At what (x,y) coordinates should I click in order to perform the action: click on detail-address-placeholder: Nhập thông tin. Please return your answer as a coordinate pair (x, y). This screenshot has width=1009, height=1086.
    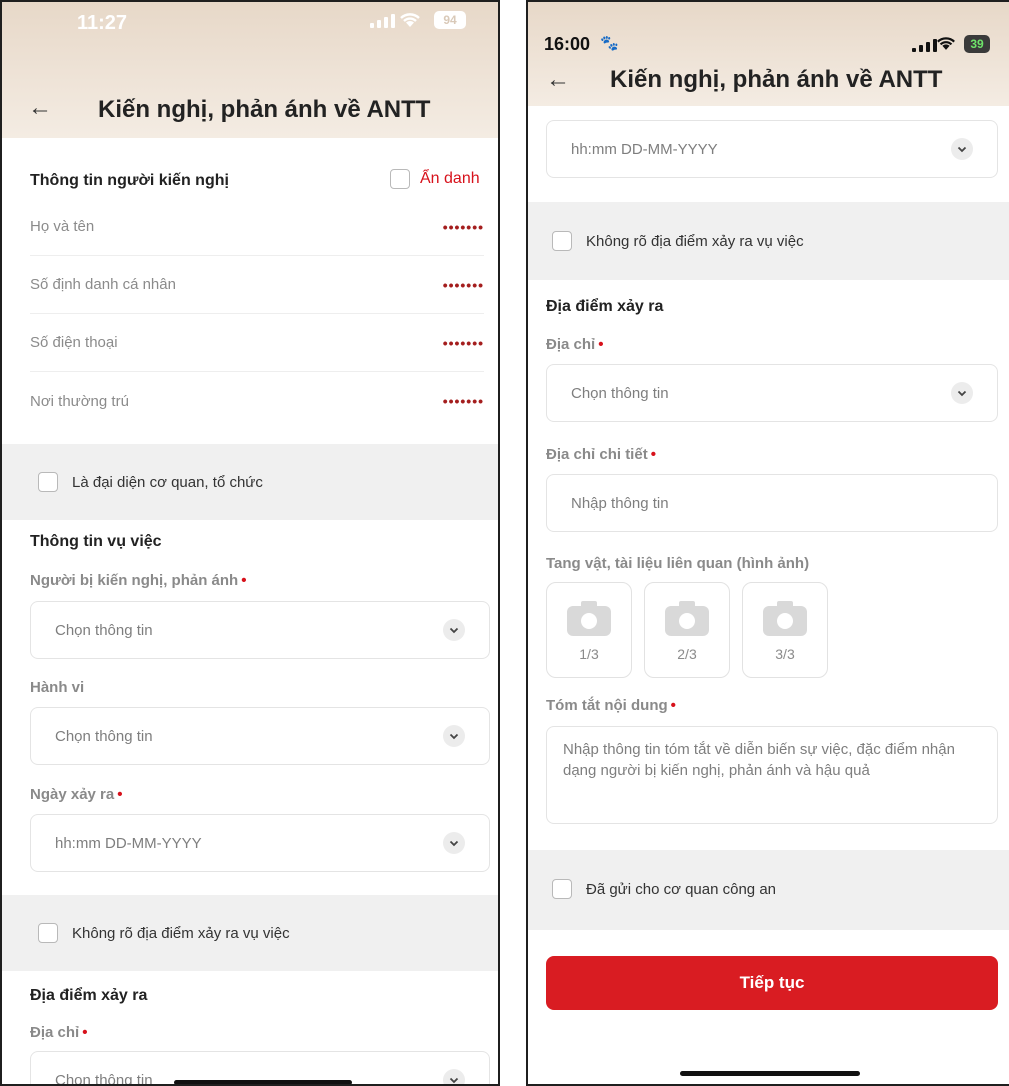
    Looking at the image, I should click on (620, 503).